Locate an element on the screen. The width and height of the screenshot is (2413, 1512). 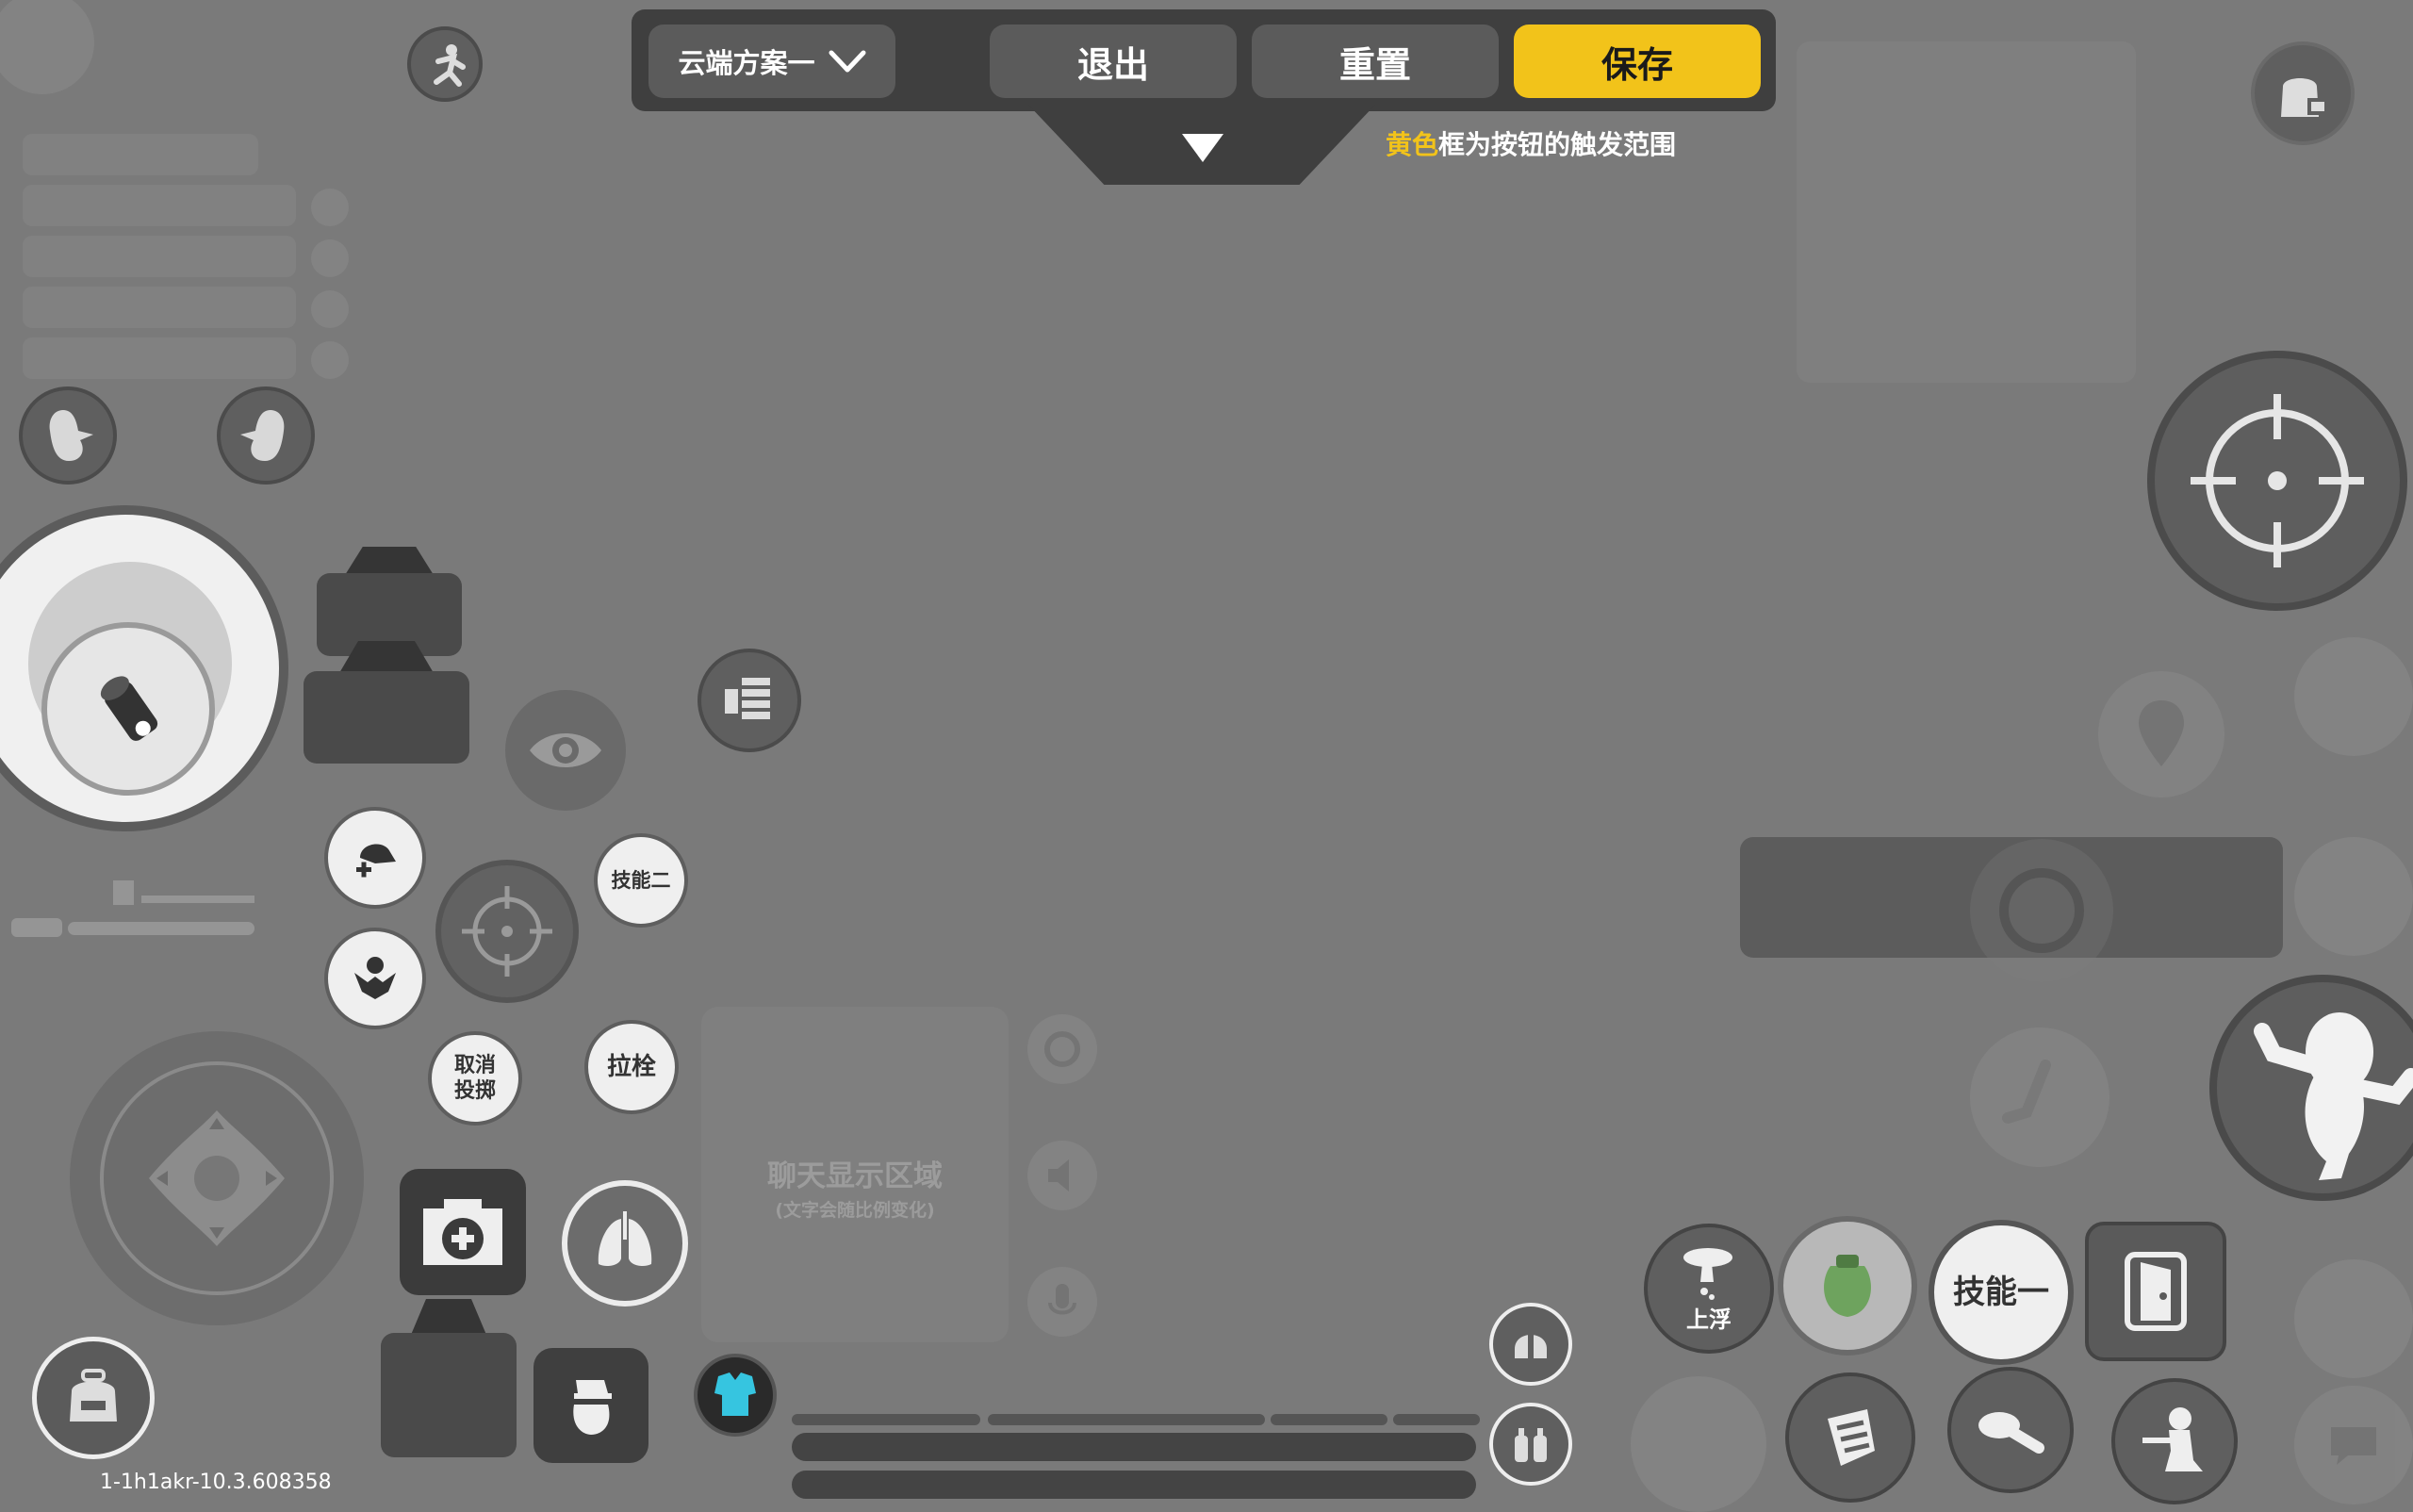
map-marker-button is located at coordinates (2161, 734).